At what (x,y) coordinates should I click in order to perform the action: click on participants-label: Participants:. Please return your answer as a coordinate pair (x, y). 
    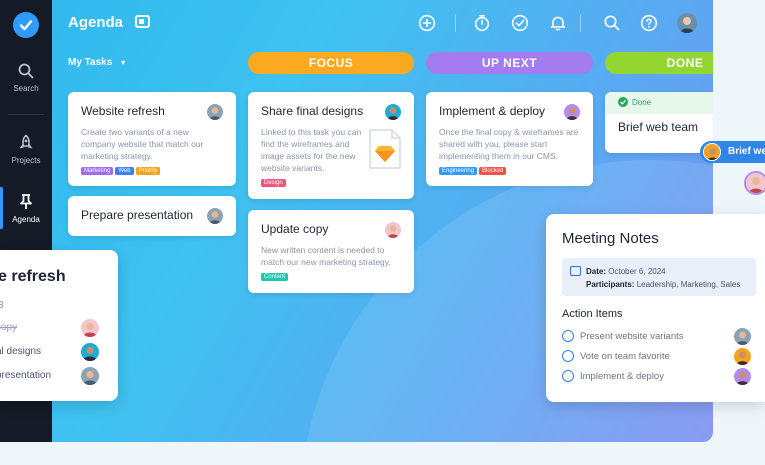
    Looking at the image, I should click on (610, 284).